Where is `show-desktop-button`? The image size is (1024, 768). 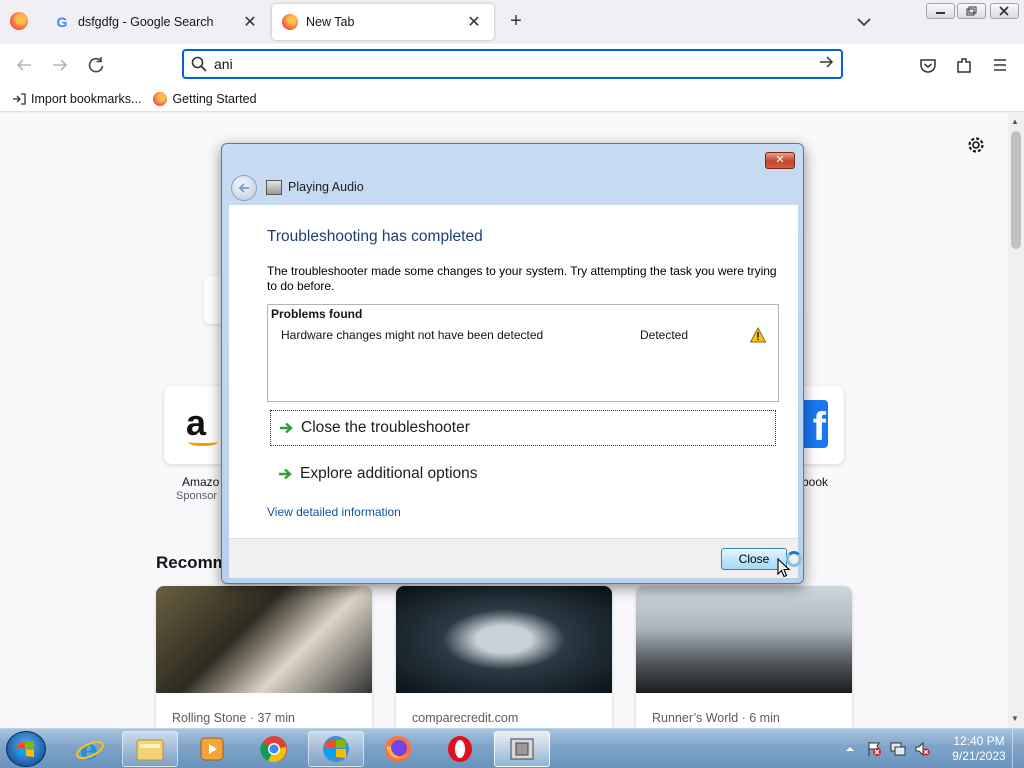 show-desktop-button is located at coordinates (1018, 748).